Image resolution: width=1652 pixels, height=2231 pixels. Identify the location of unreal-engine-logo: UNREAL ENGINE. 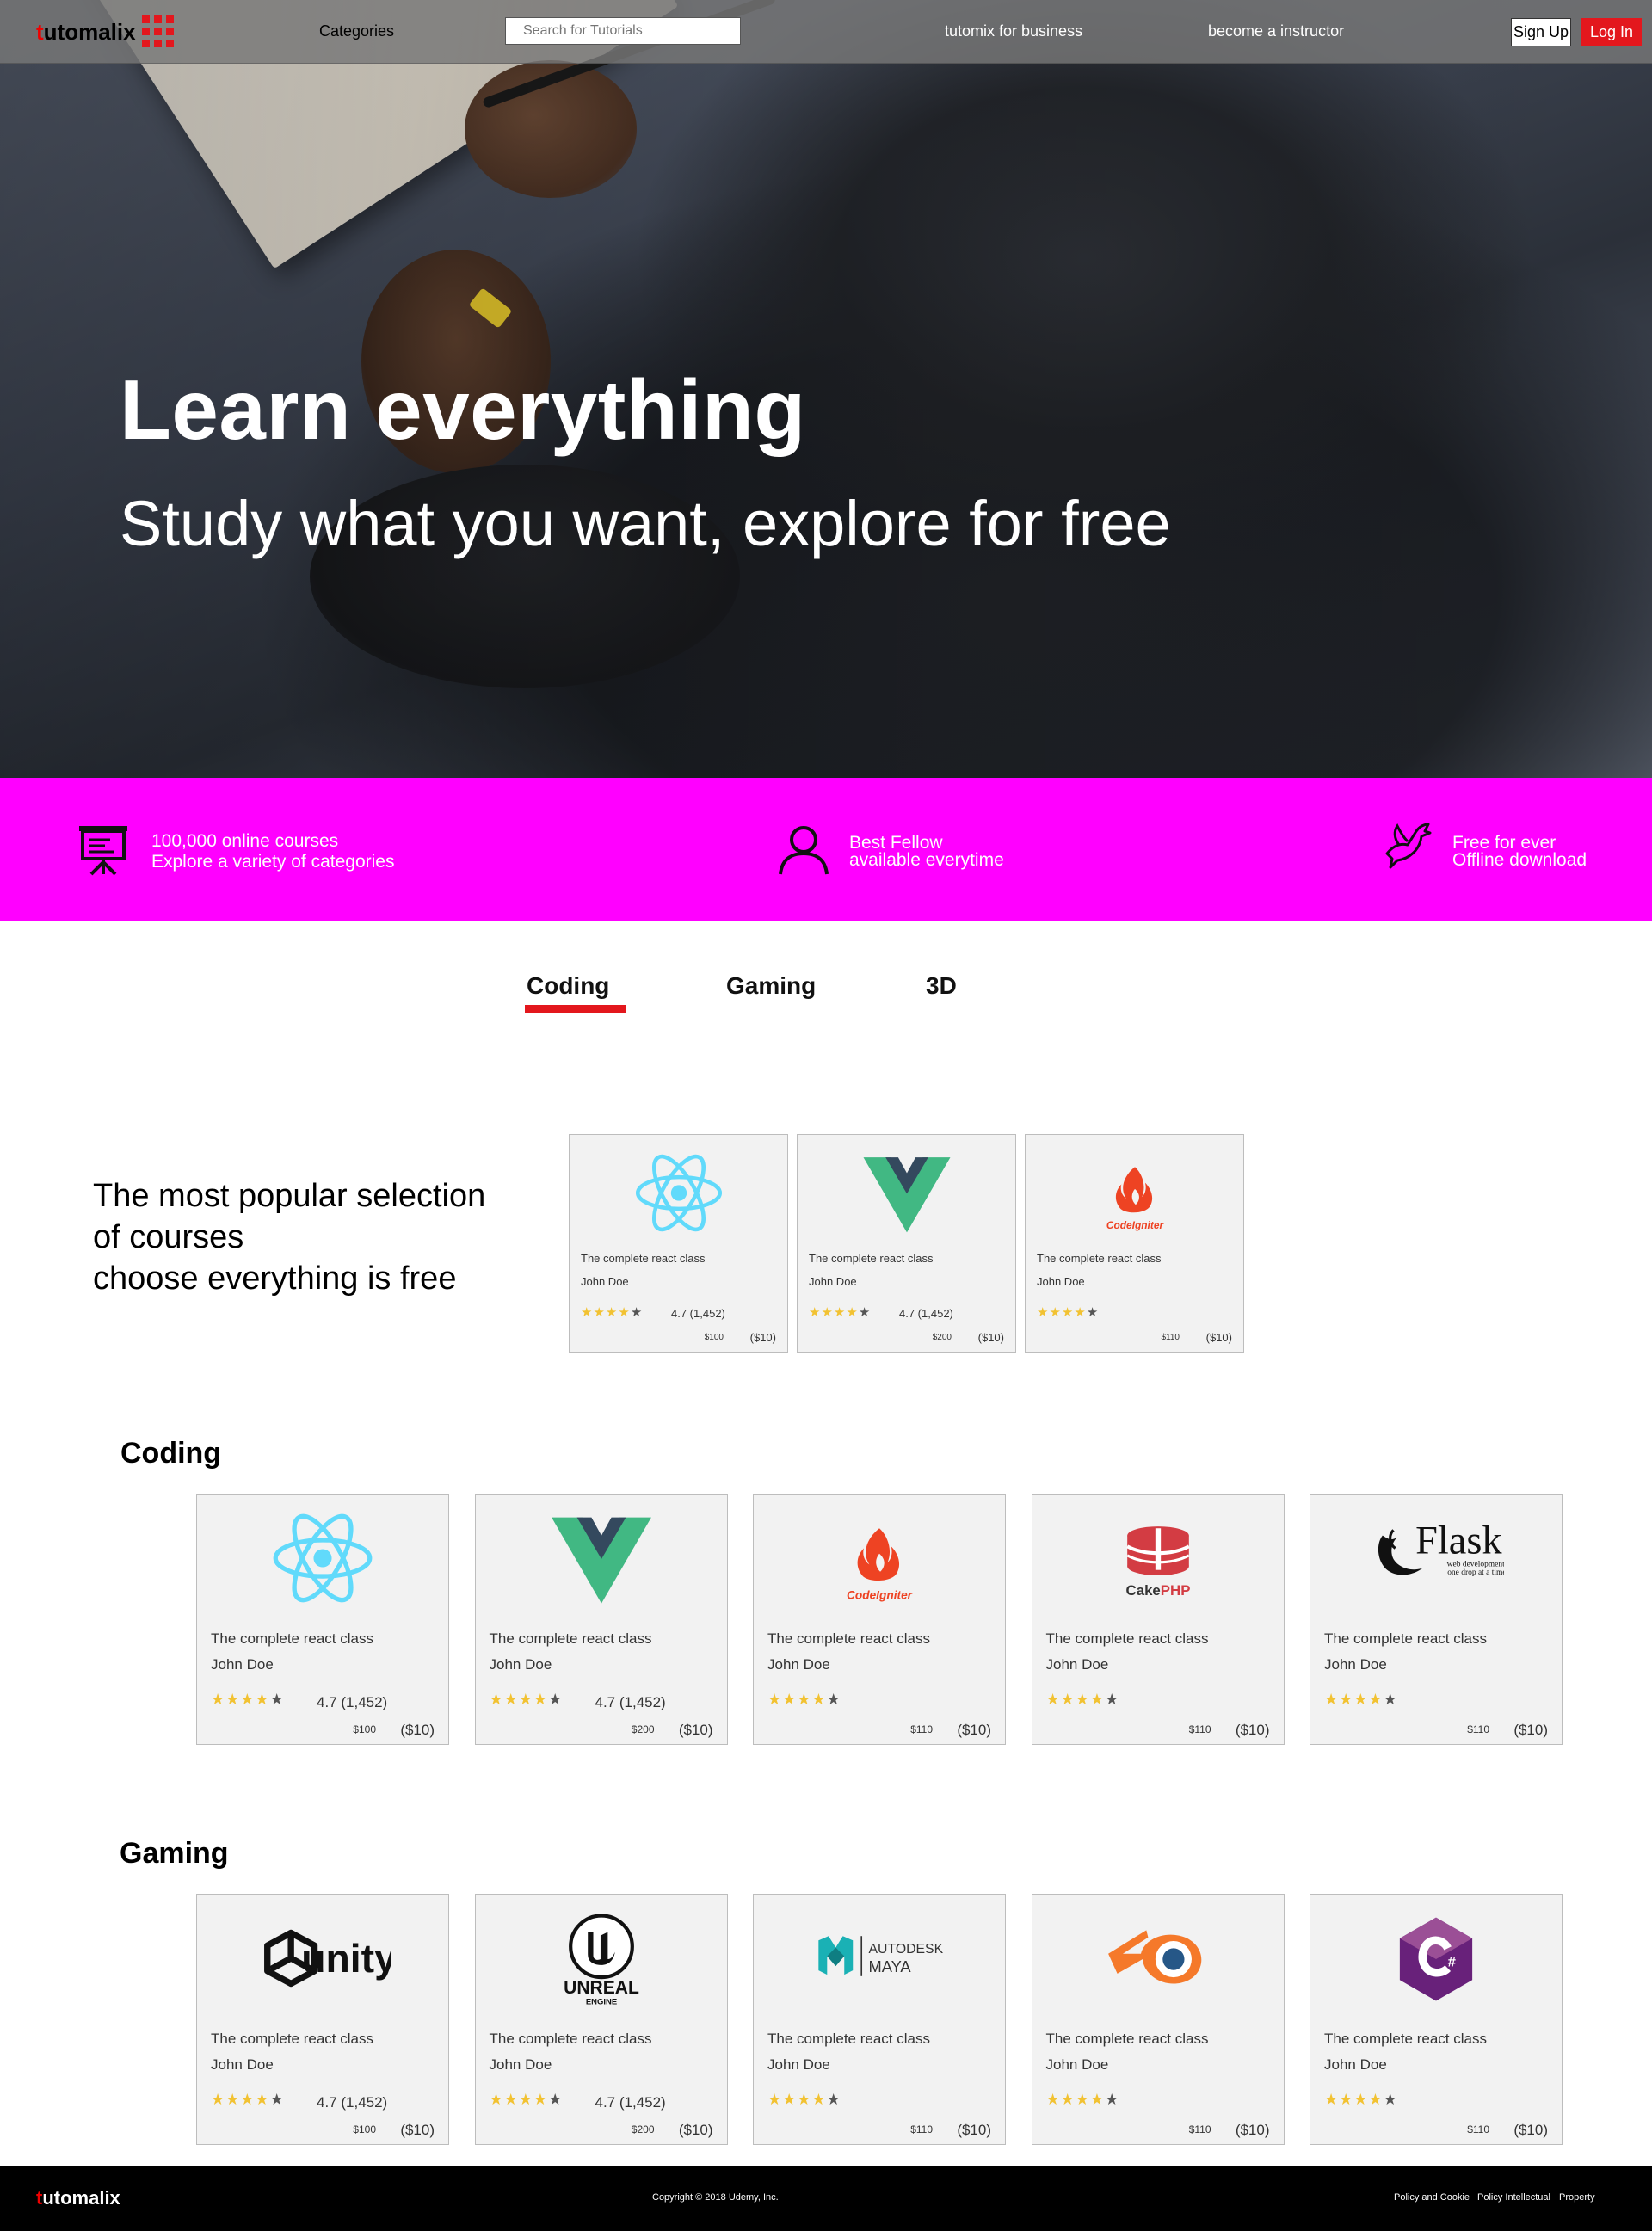
(601, 1958).